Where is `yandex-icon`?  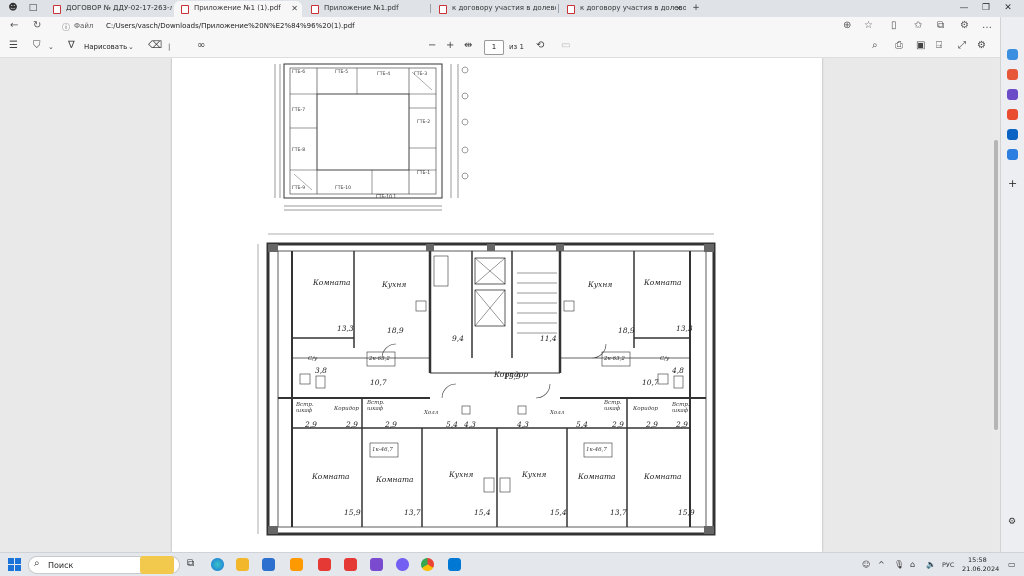 yandex-icon is located at coordinates (324, 564).